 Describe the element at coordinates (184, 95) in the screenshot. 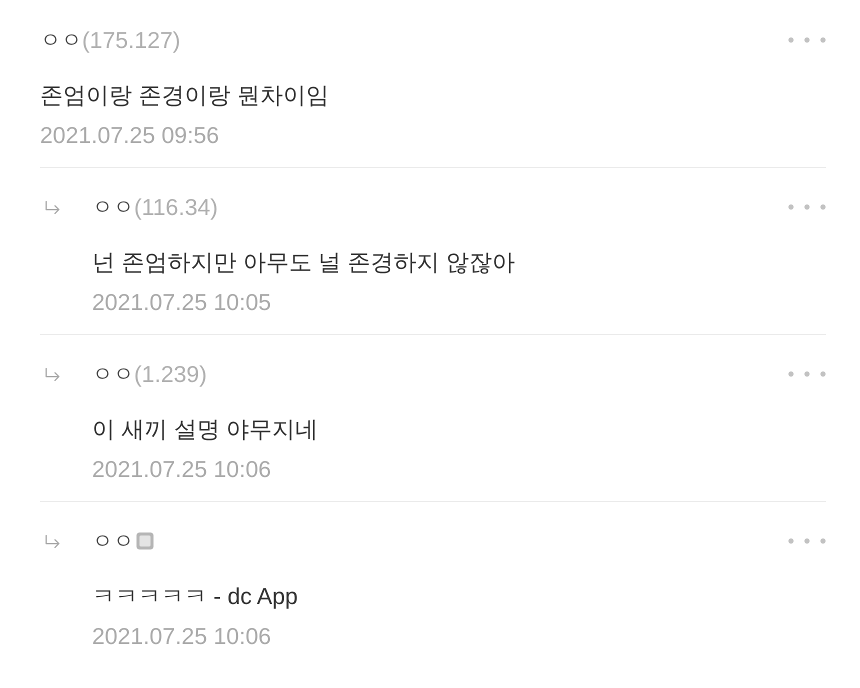

I see `comment-text: 존엄이랑 존경이랑 뭔차이임` at that location.